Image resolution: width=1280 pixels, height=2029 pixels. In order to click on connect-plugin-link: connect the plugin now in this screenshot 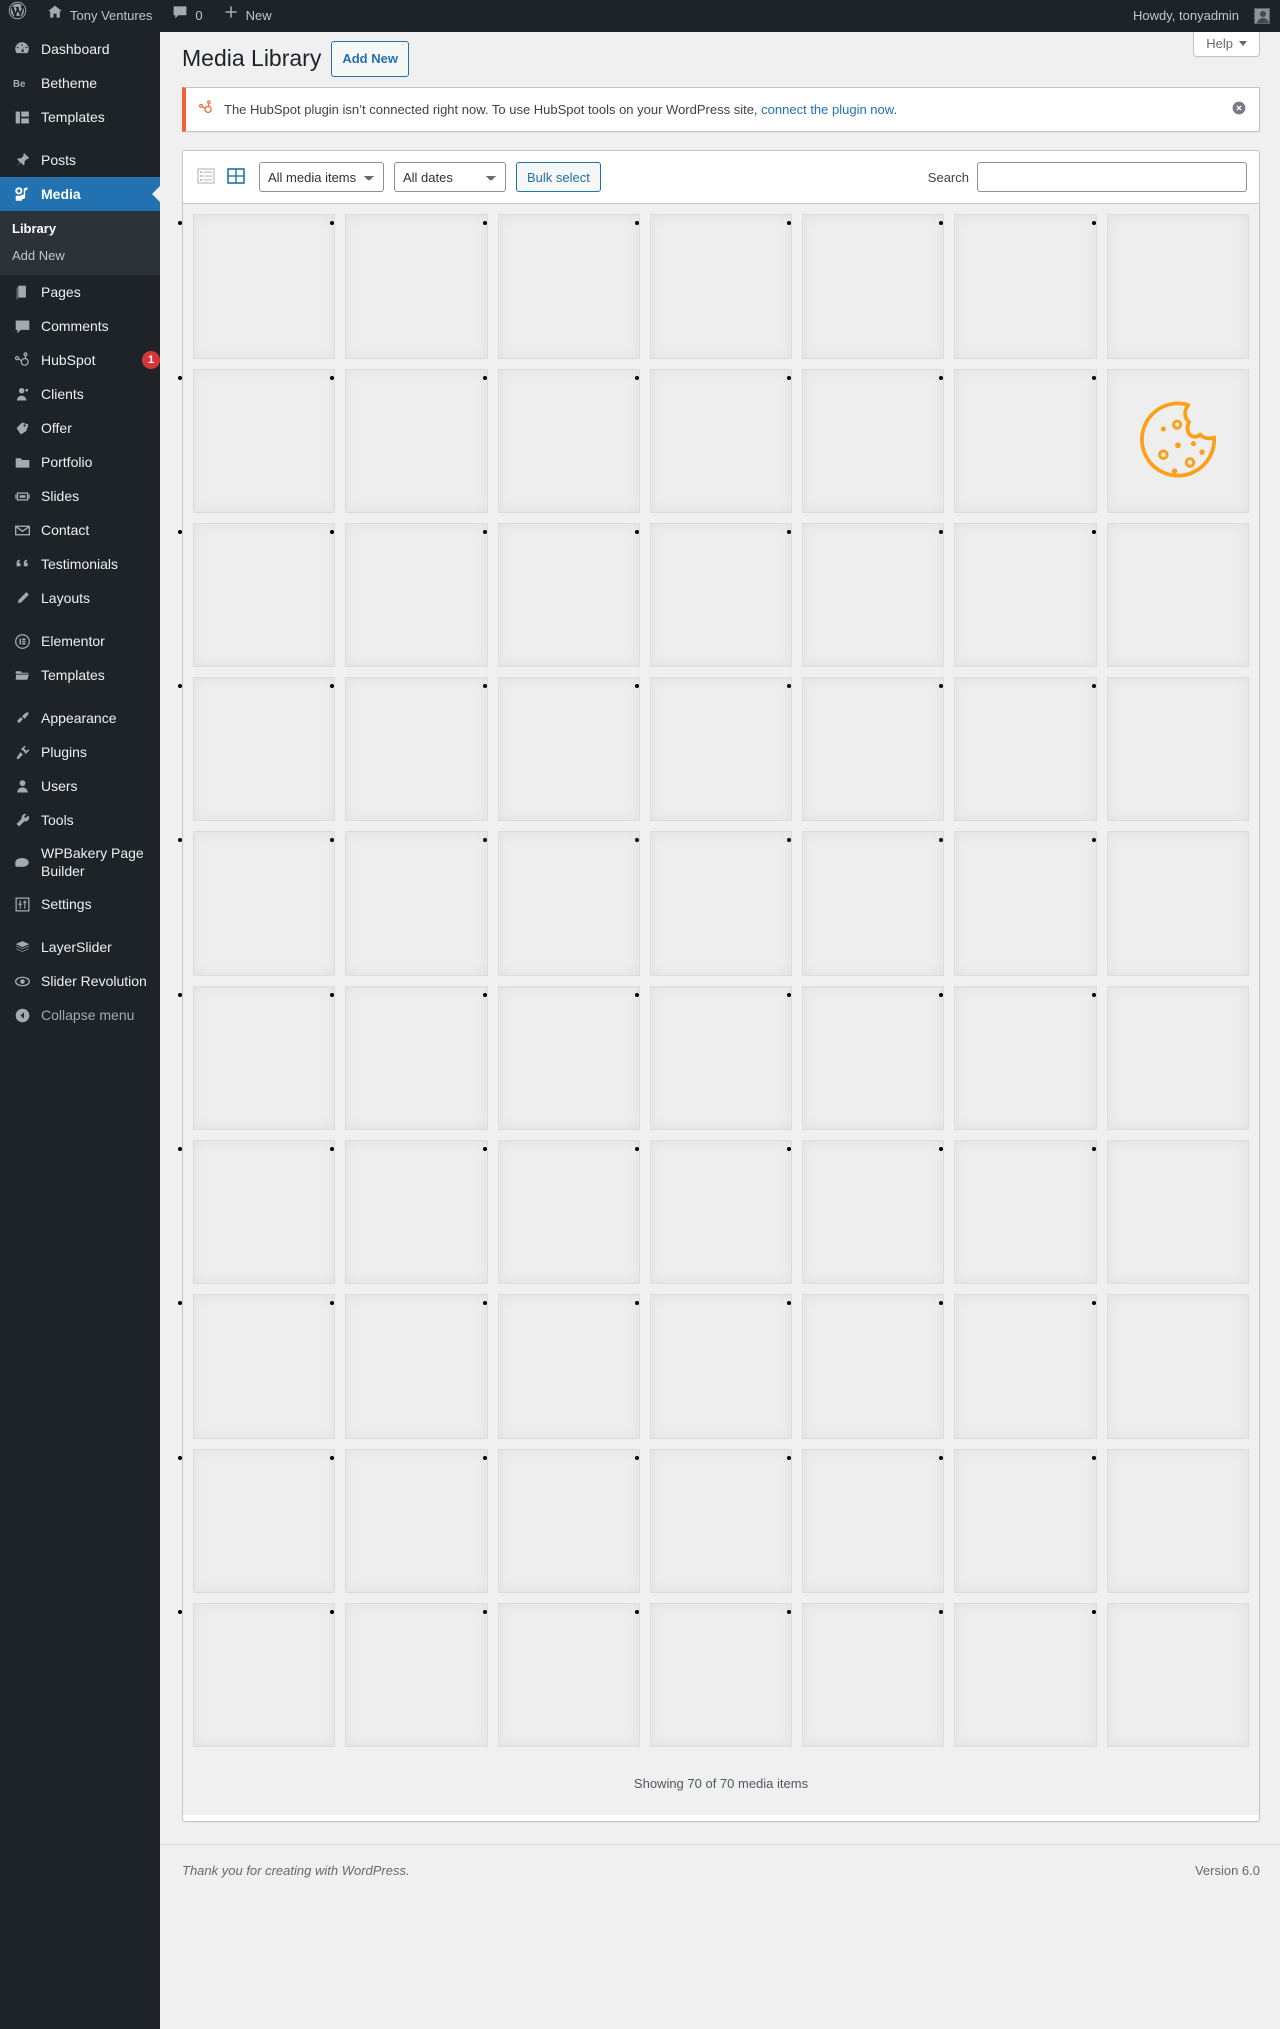, I will do `click(827, 109)`.